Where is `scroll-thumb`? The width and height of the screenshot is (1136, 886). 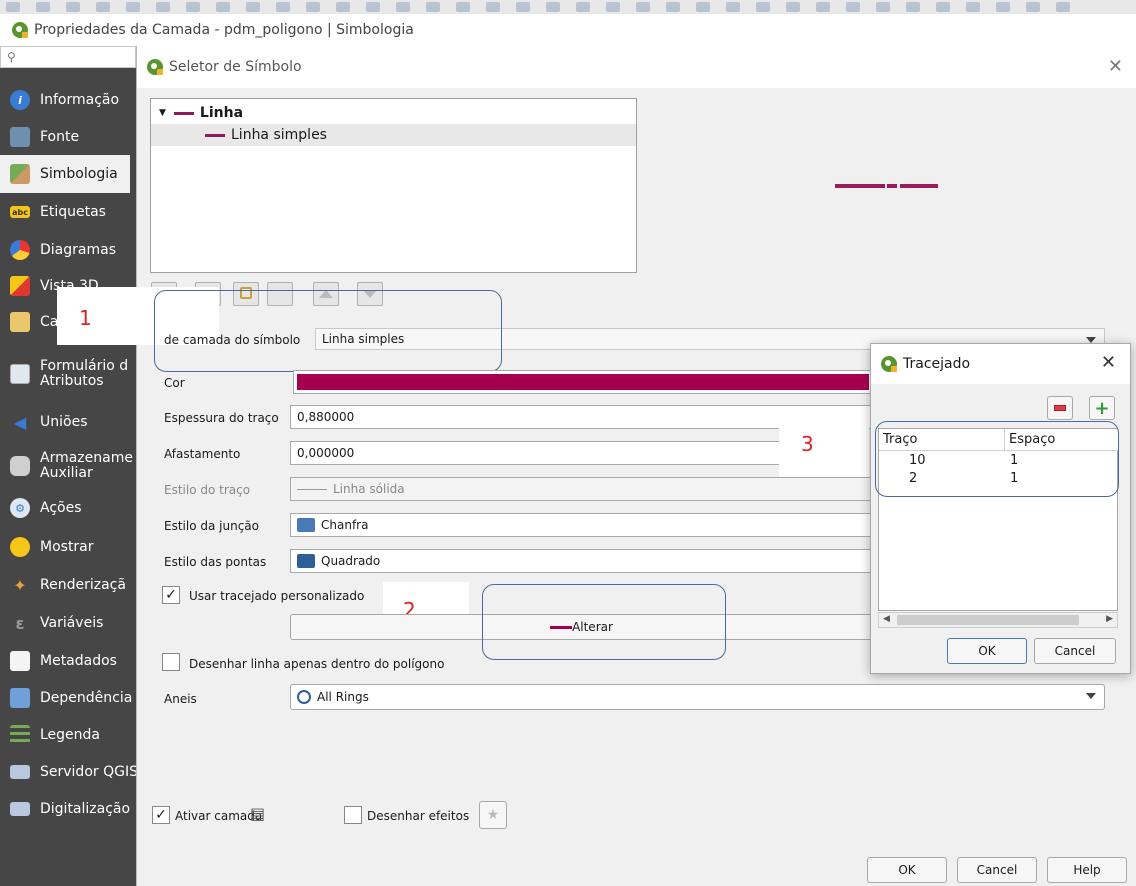
scroll-thumb is located at coordinates (988, 620).